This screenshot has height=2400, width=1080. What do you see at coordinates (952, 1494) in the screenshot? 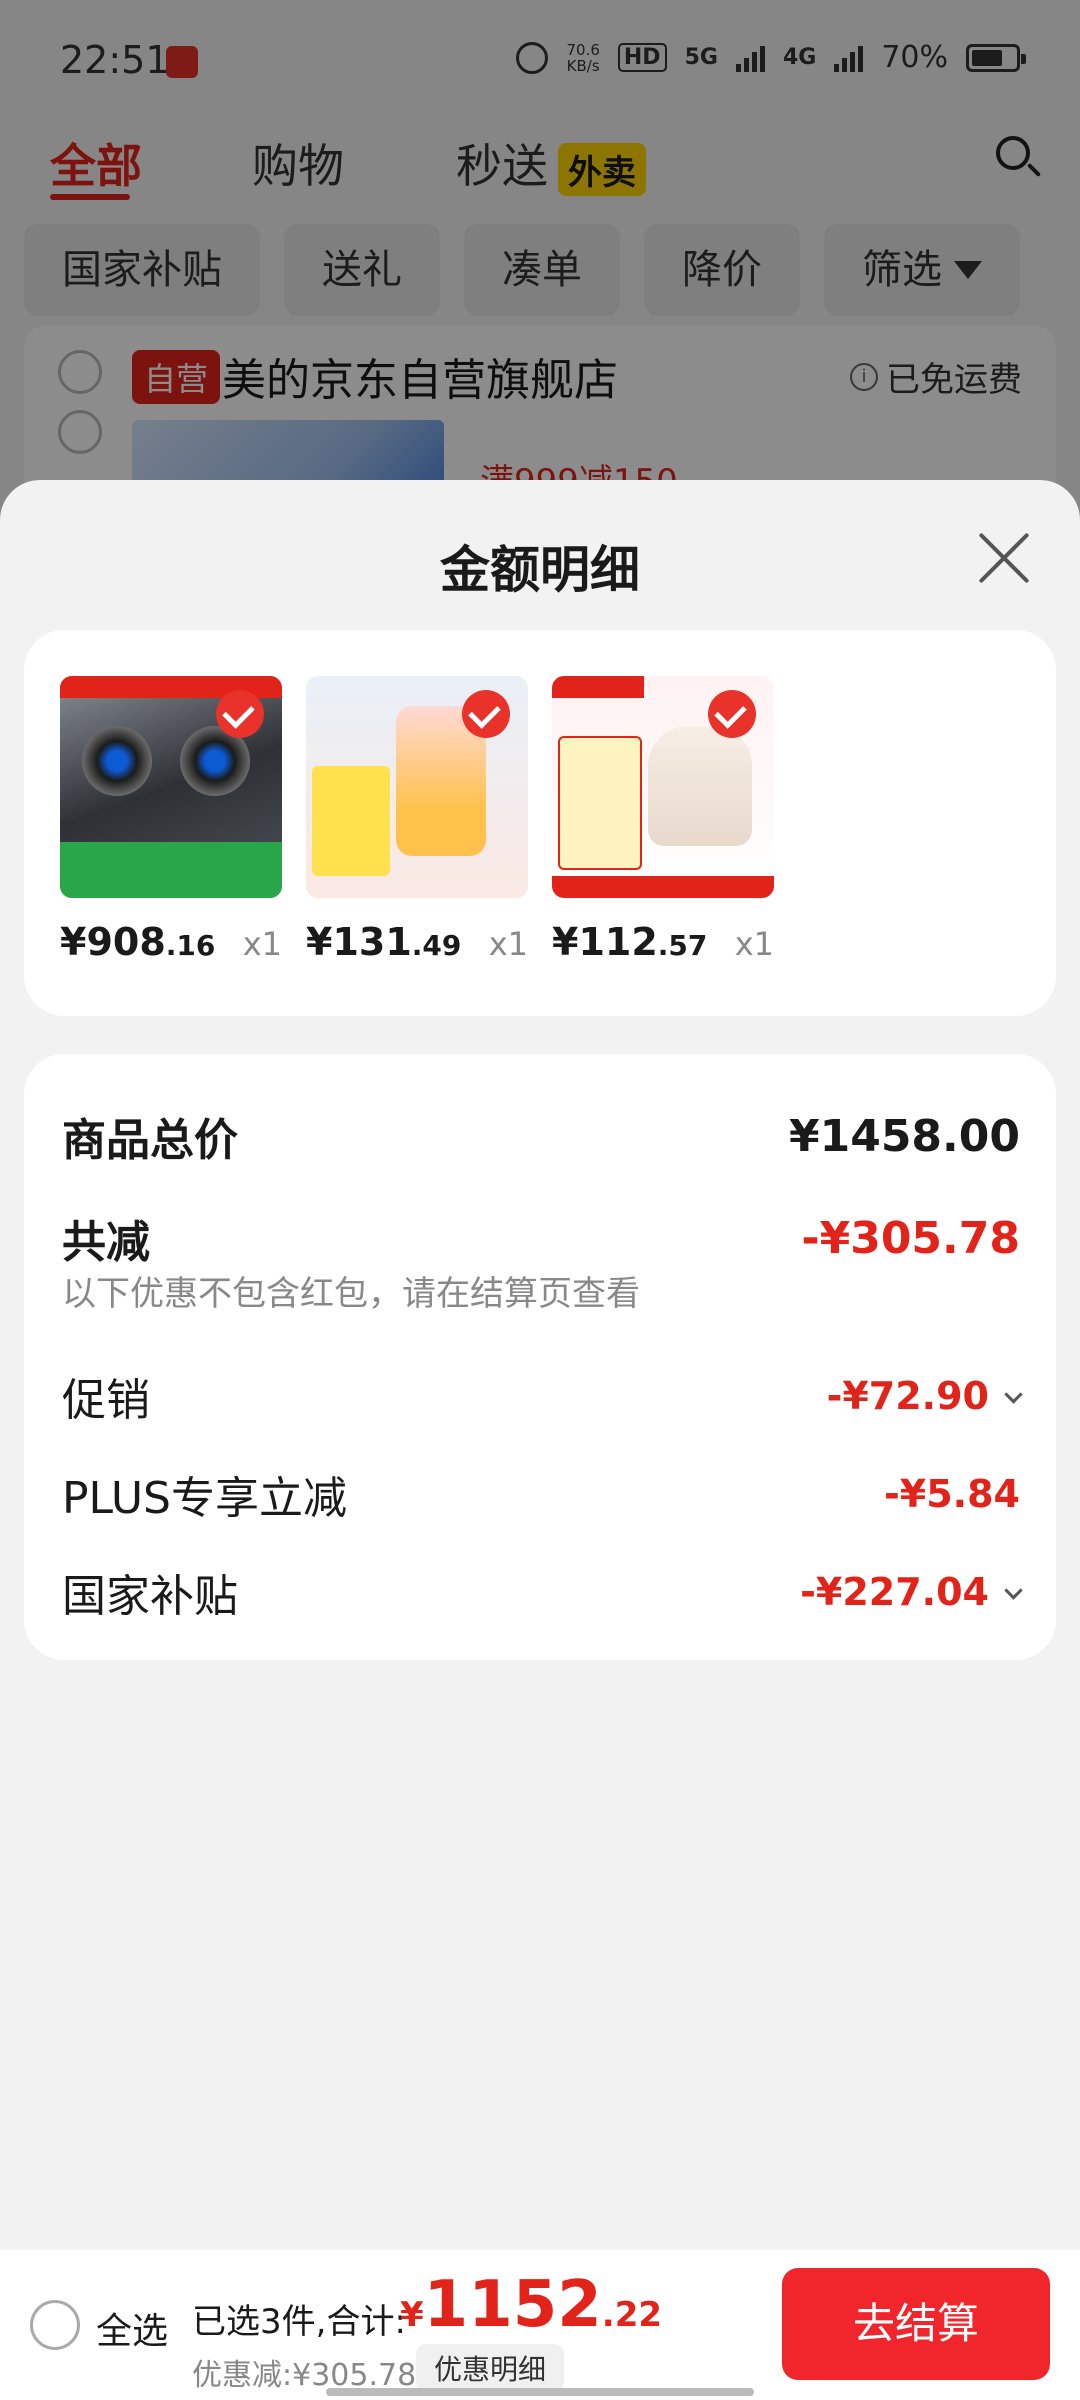
I see `plus-discount-value: -¥5.84` at bounding box center [952, 1494].